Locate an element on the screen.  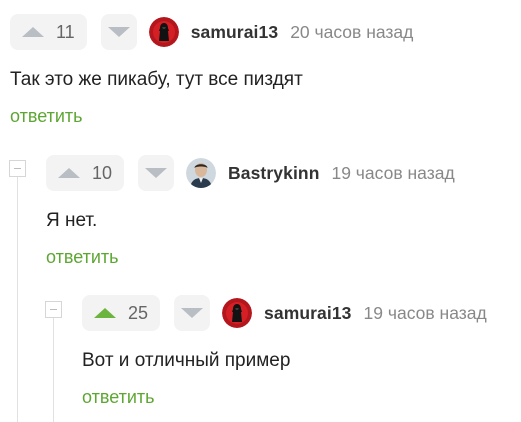
comment-text: Я нет. is located at coordinates (72, 220).